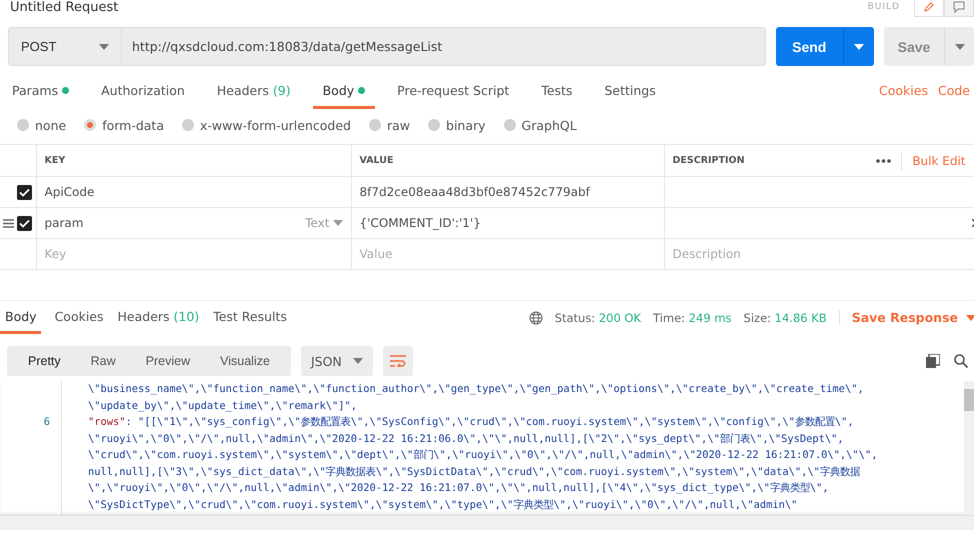  I want to click on request-tab: Params, so click(41, 96).